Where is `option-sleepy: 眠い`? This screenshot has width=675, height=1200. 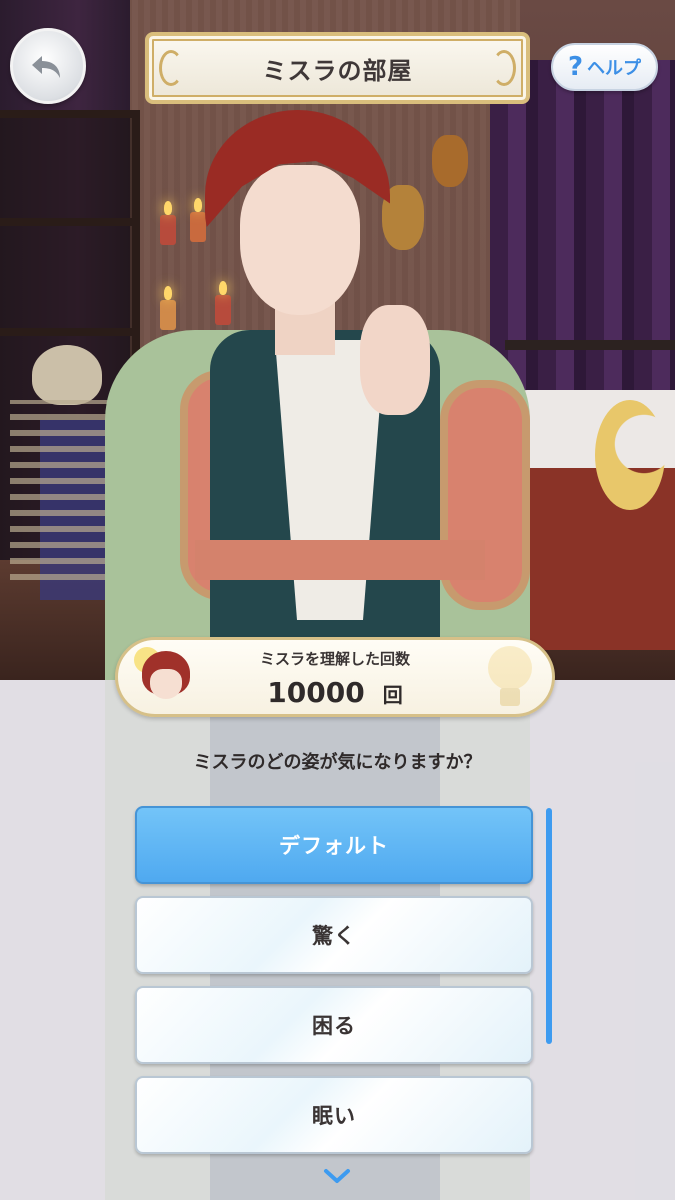 option-sleepy: 眠い is located at coordinates (334, 1115).